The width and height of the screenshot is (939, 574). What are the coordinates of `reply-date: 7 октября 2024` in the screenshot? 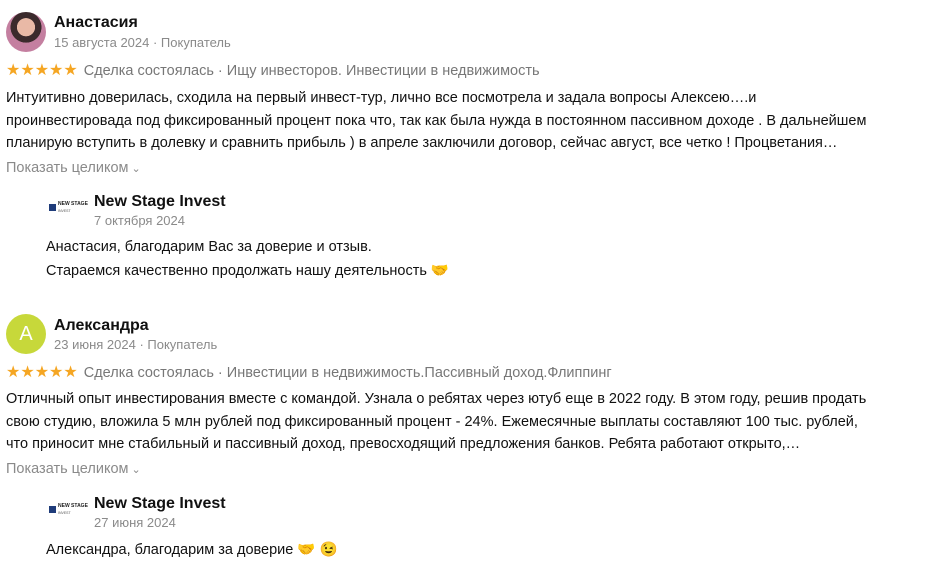 It's located at (139, 220).